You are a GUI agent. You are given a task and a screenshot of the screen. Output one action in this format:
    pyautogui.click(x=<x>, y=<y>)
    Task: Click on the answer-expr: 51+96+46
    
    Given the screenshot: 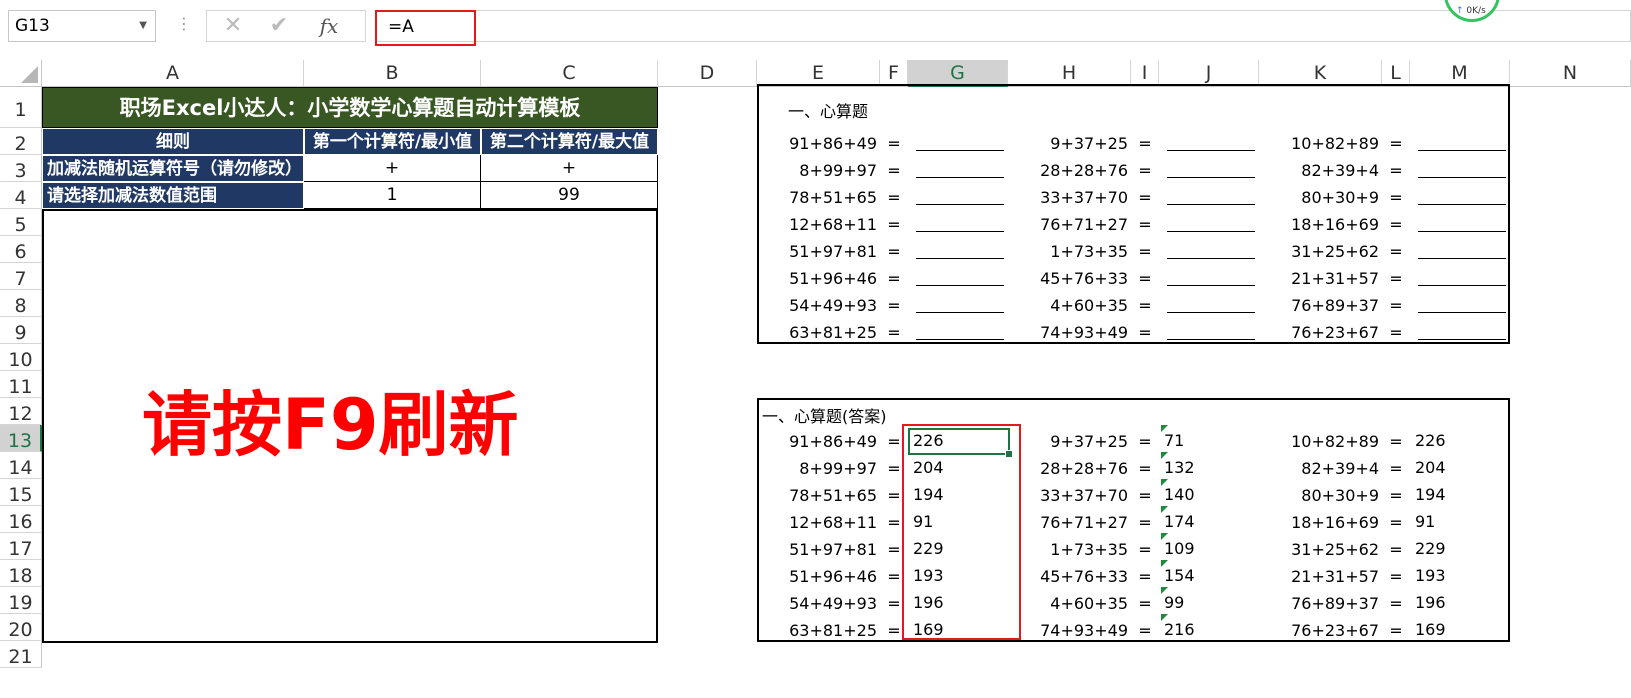 What is the action you would take?
    pyautogui.click(x=817, y=576)
    